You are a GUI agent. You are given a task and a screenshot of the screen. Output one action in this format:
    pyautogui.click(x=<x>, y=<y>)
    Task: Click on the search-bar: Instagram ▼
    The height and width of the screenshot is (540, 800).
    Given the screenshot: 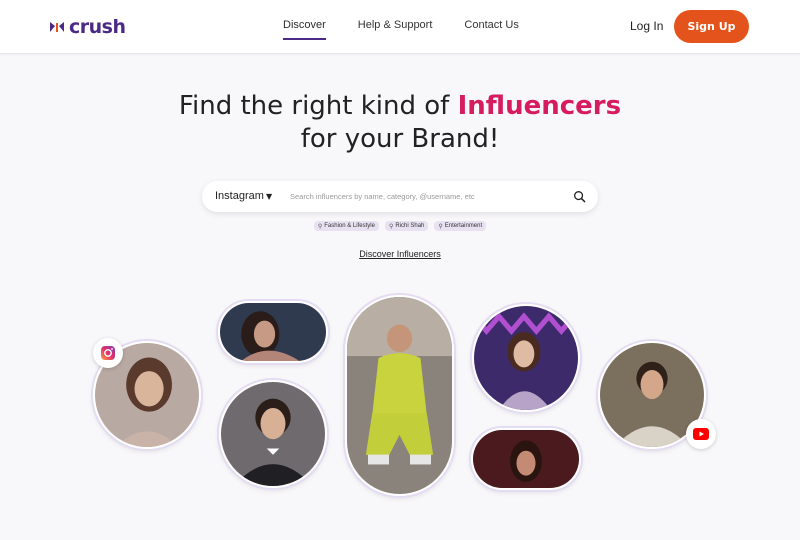 What is the action you would take?
    pyautogui.click(x=400, y=196)
    